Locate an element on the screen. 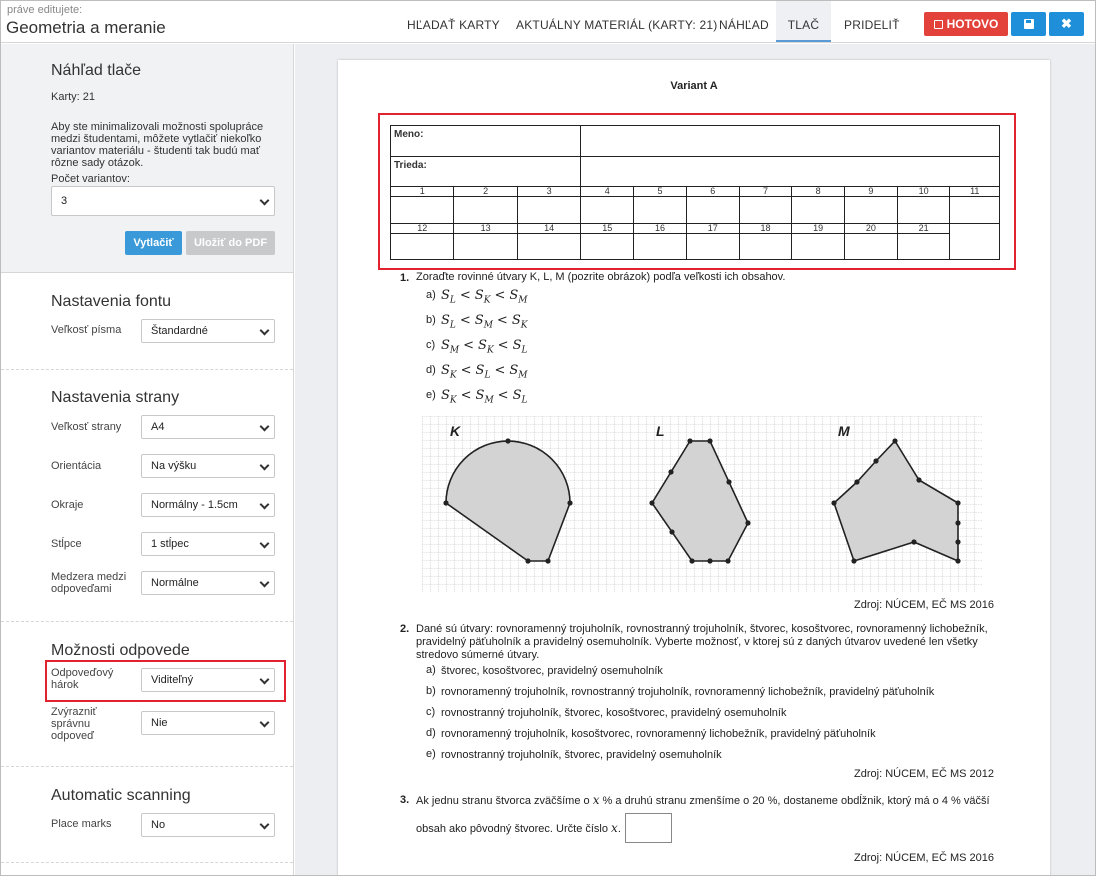 The height and width of the screenshot is (876, 1096). answer-number-cell: 11 is located at coordinates (974, 191).